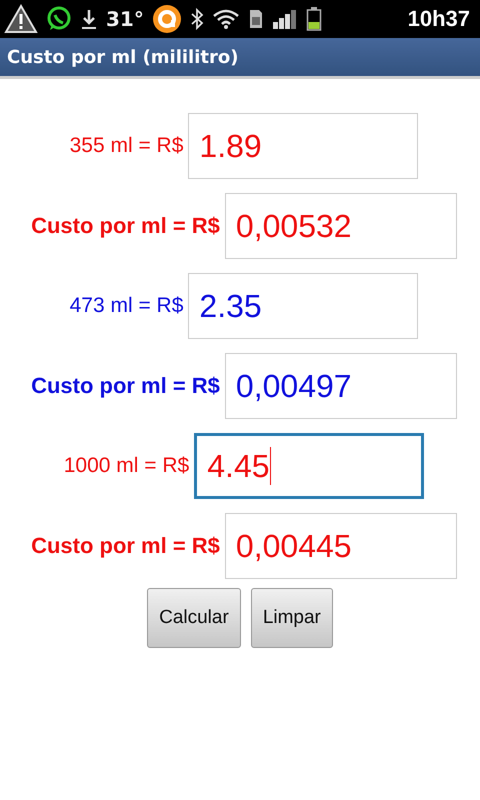  What do you see at coordinates (291, 618) in the screenshot?
I see `clear-button: Limpar` at bounding box center [291, 618].